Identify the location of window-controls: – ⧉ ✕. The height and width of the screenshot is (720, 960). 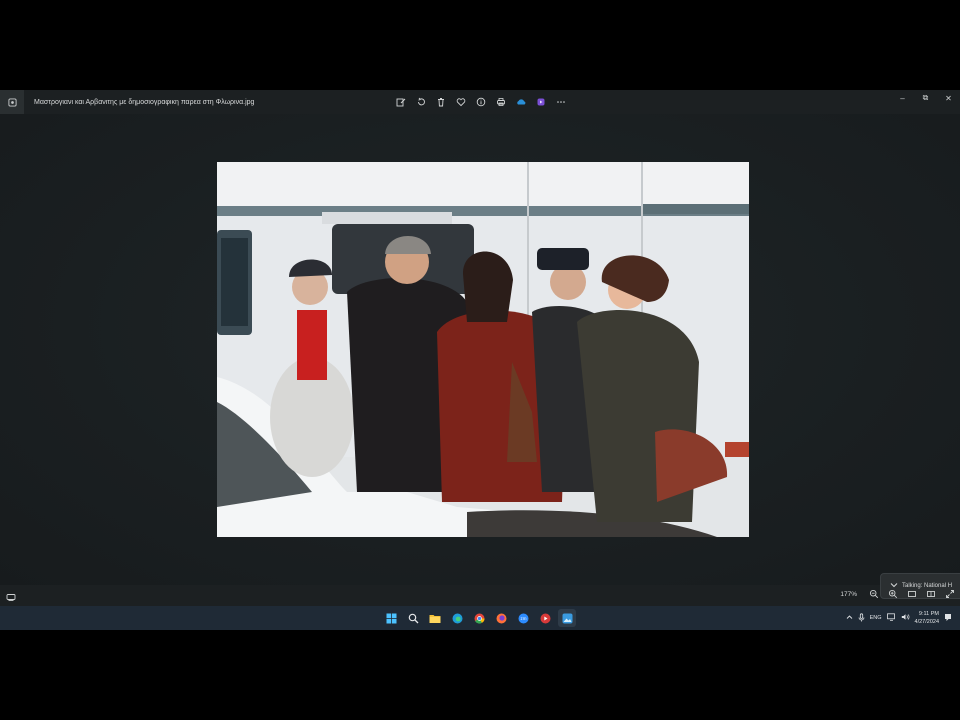
(925, 98).